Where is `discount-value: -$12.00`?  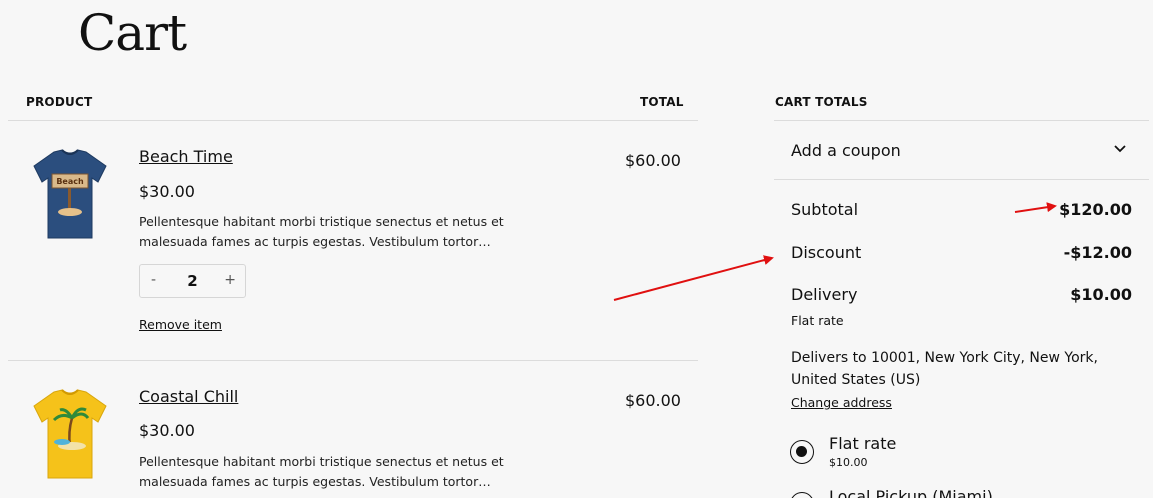
discount-value: -$12.00 is located at coordinates (1097, 252).